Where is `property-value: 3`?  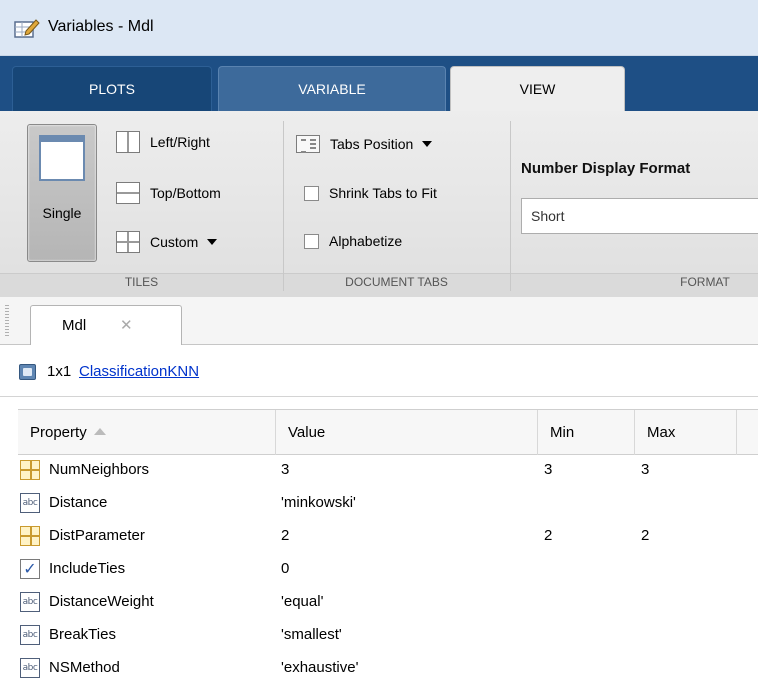 property-value: 3 is located at coordinates (285, 469).